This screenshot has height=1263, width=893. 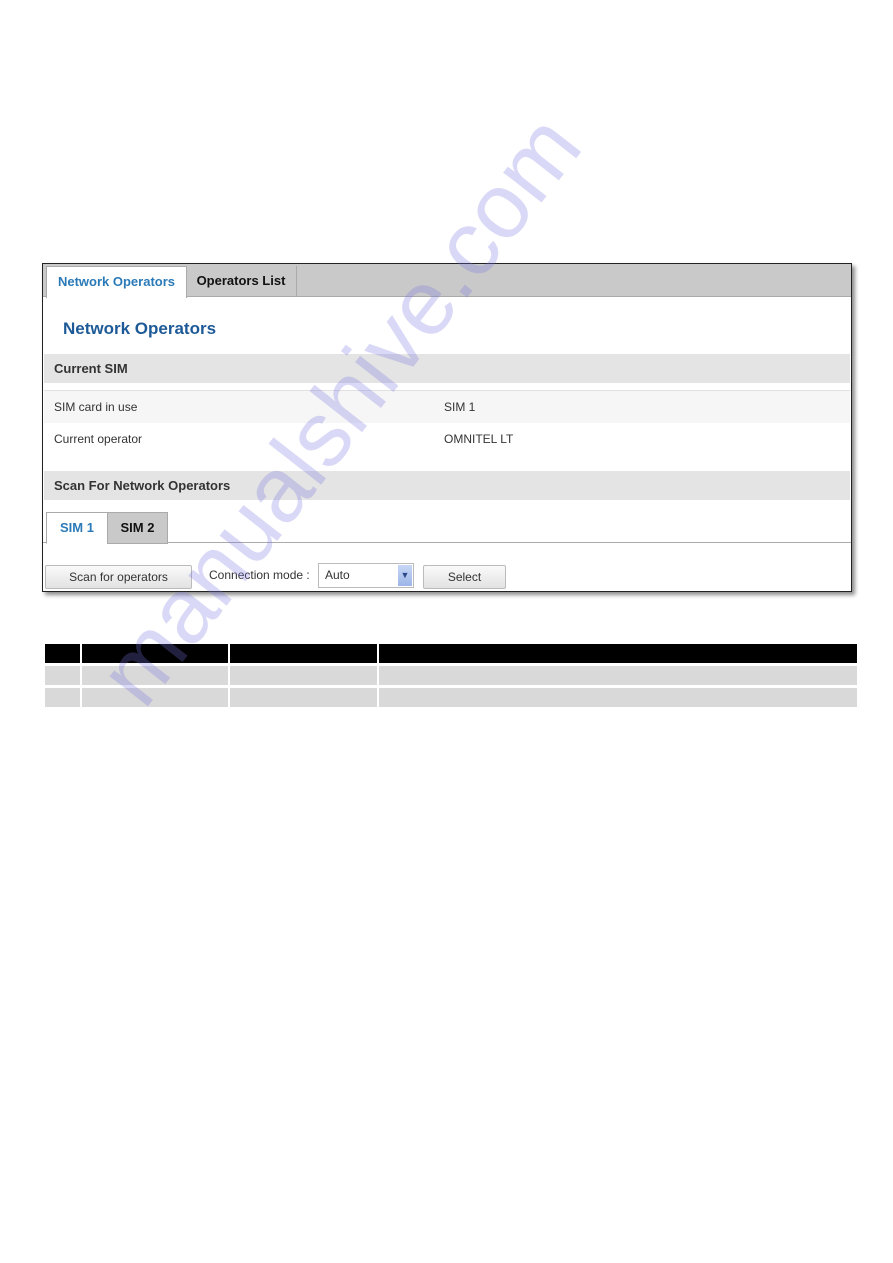 I want to click on sim-card-row: SIM card in use SIM 1, so click(x=447, y=406).